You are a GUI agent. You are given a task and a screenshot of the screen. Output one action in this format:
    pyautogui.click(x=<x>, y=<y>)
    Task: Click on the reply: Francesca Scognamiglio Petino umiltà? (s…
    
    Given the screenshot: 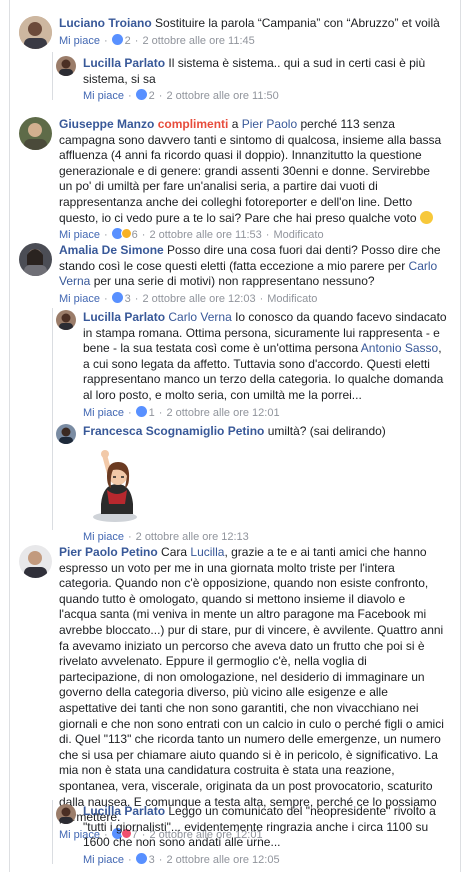 What is the action you would take?
    pyautogui.click(x=253, y=484)
    